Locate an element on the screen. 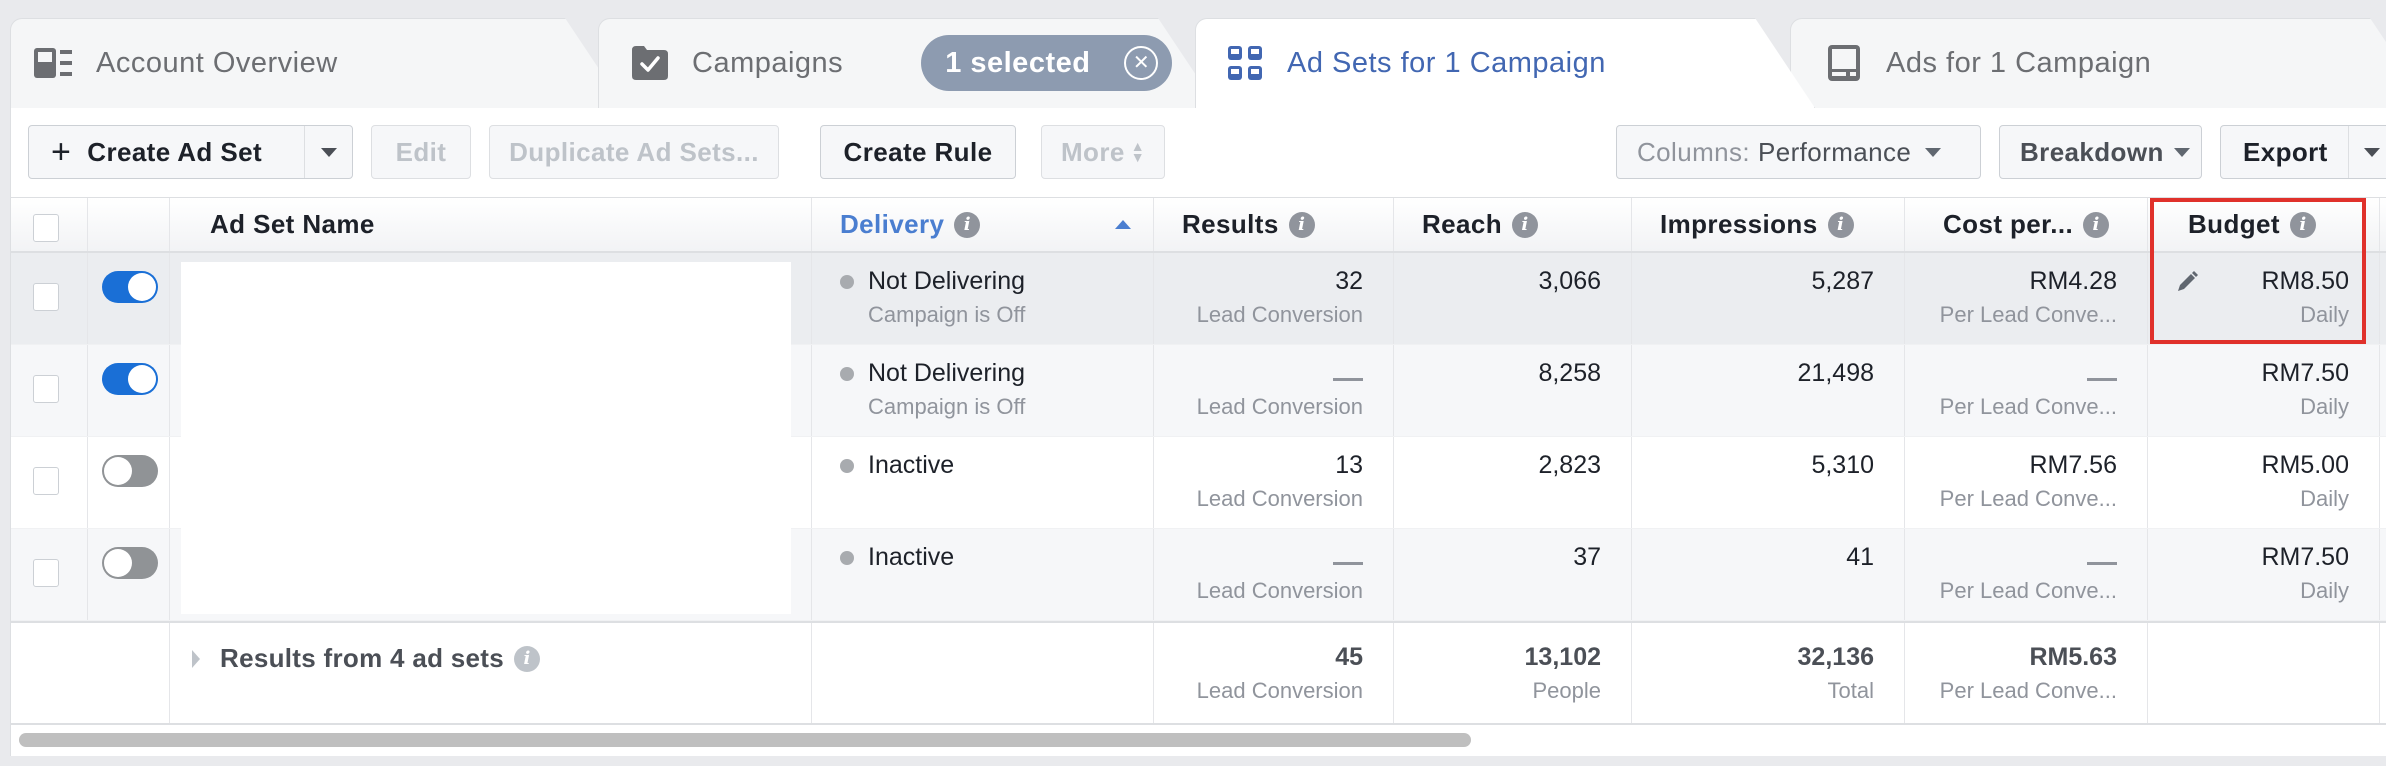  tab-ads: Ads for 1 Campaign is located at coordinates (2088, 63).